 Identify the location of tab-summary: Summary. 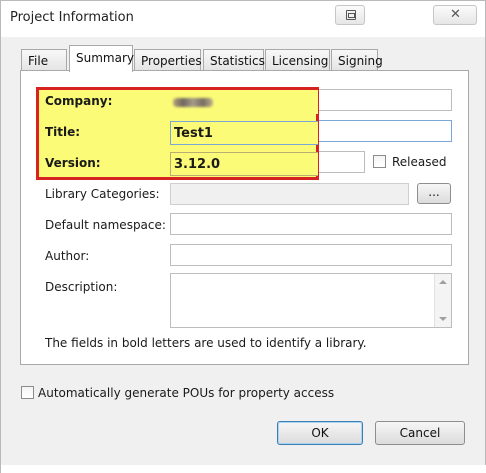
(101, 58).